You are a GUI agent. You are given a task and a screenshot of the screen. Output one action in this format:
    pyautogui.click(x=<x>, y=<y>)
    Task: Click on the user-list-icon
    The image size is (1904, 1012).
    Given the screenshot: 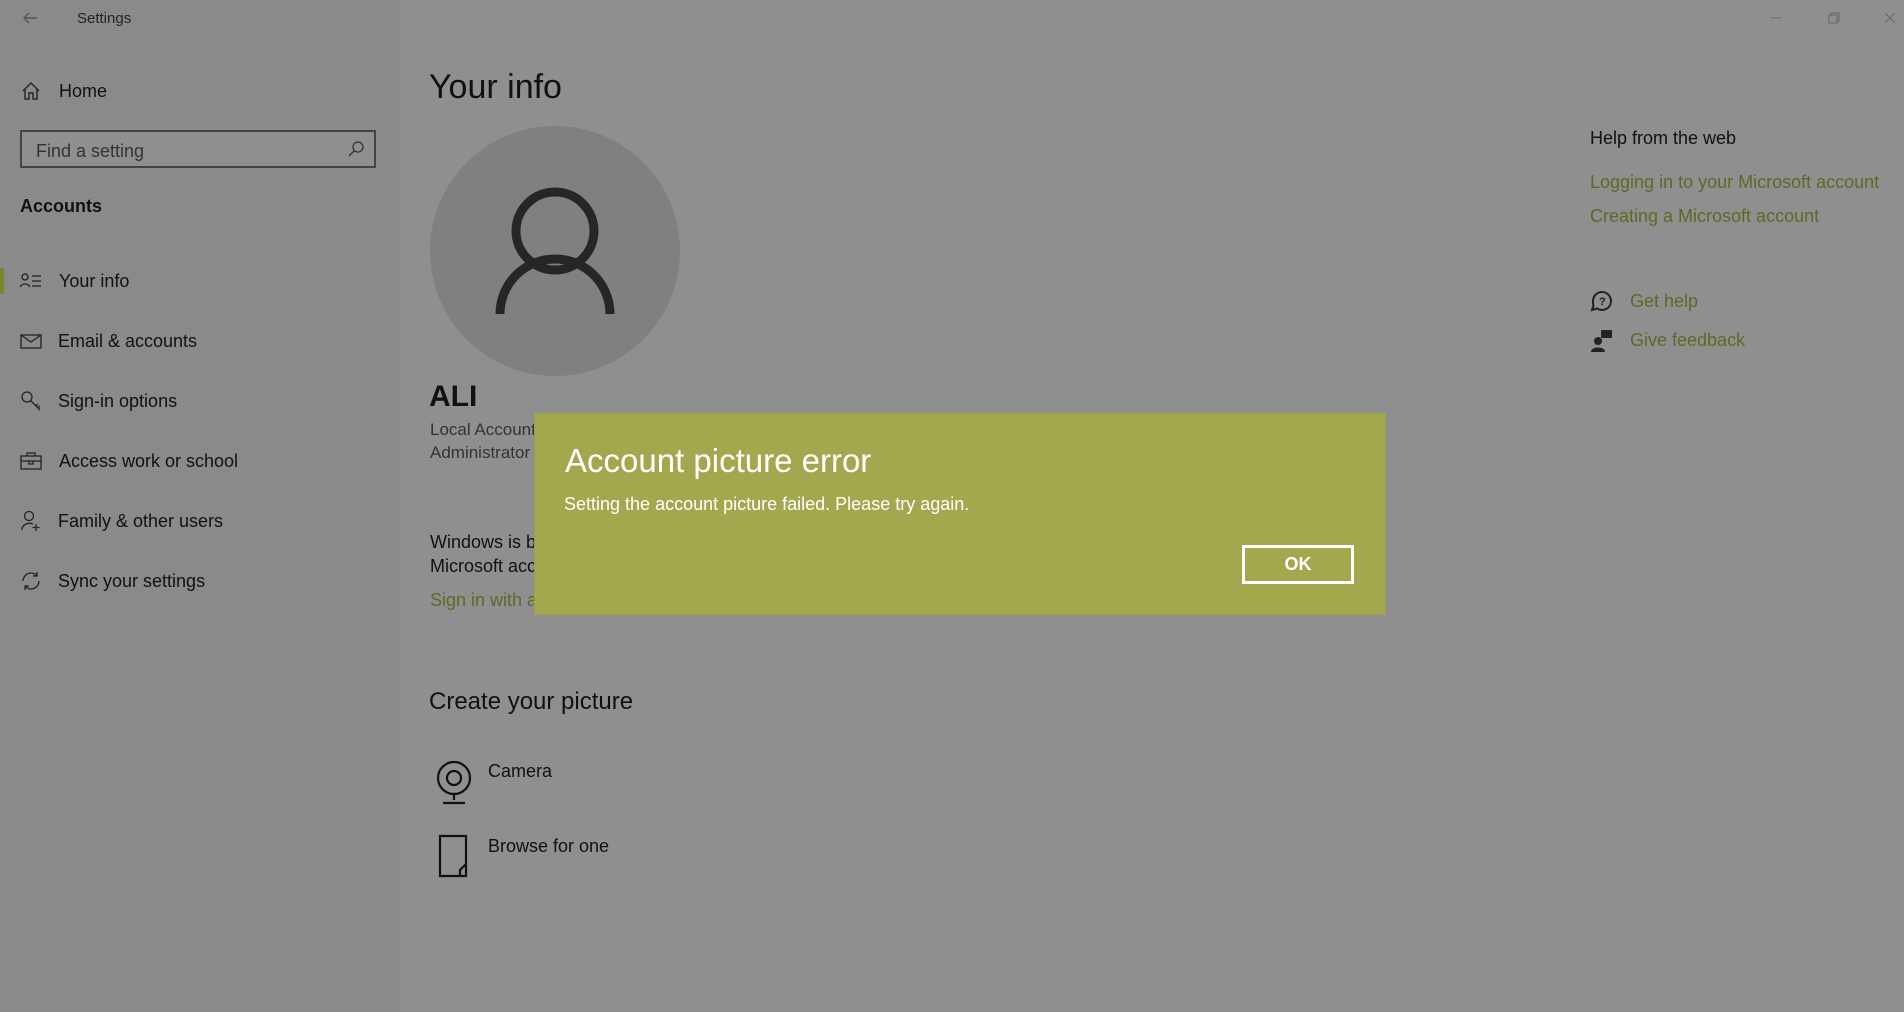 What is the action you would take?
    pyautogui.click(x=31, y=281)
    